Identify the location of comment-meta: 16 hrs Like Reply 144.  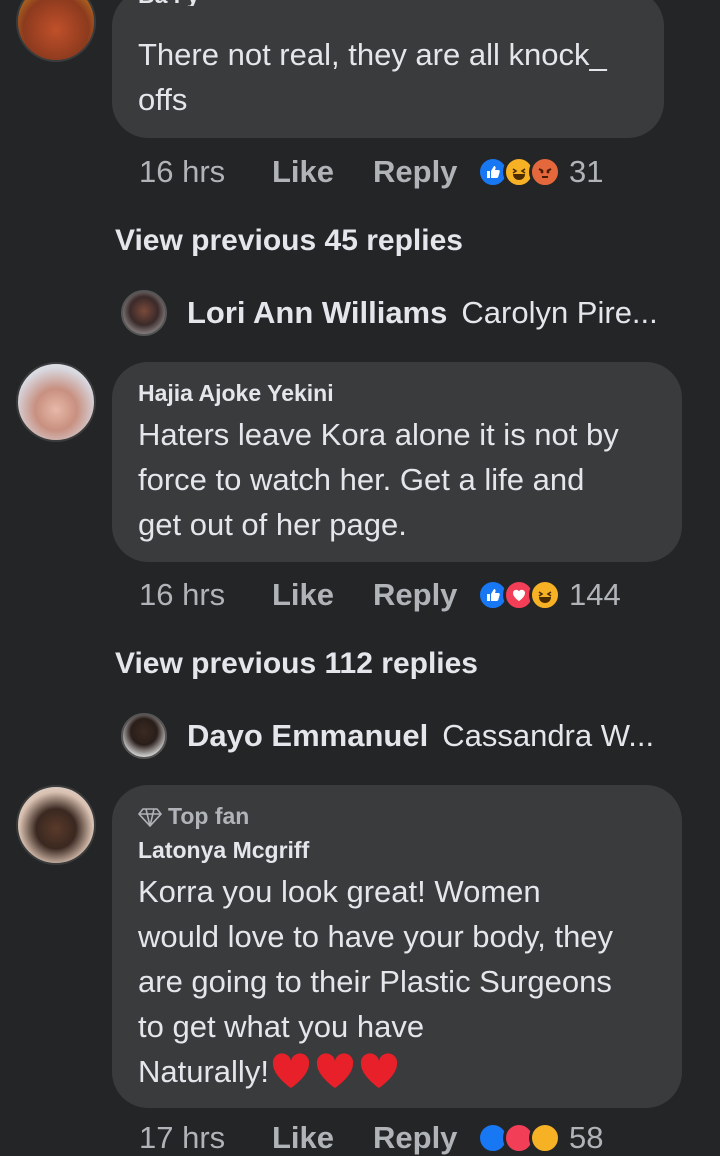
(380, 595).